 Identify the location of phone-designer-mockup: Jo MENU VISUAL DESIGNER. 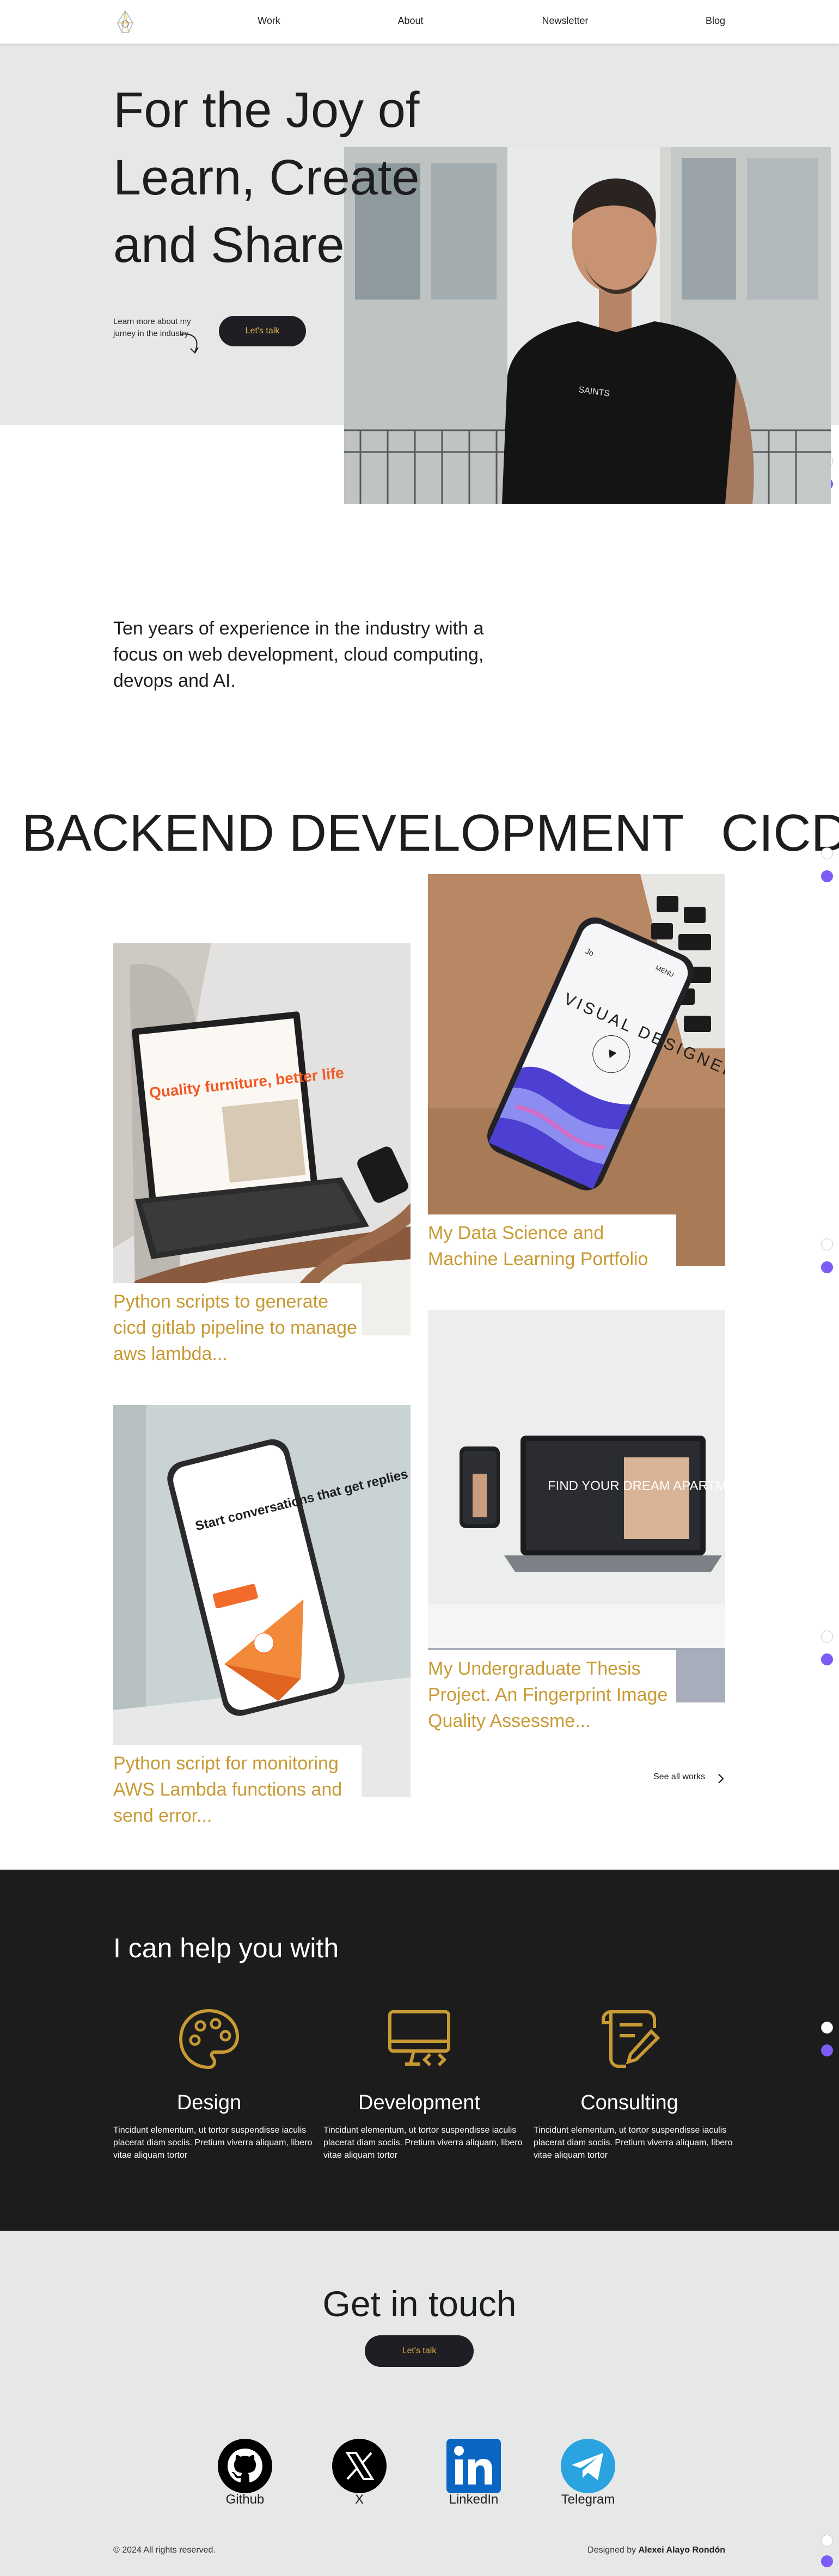
(576, 1070).